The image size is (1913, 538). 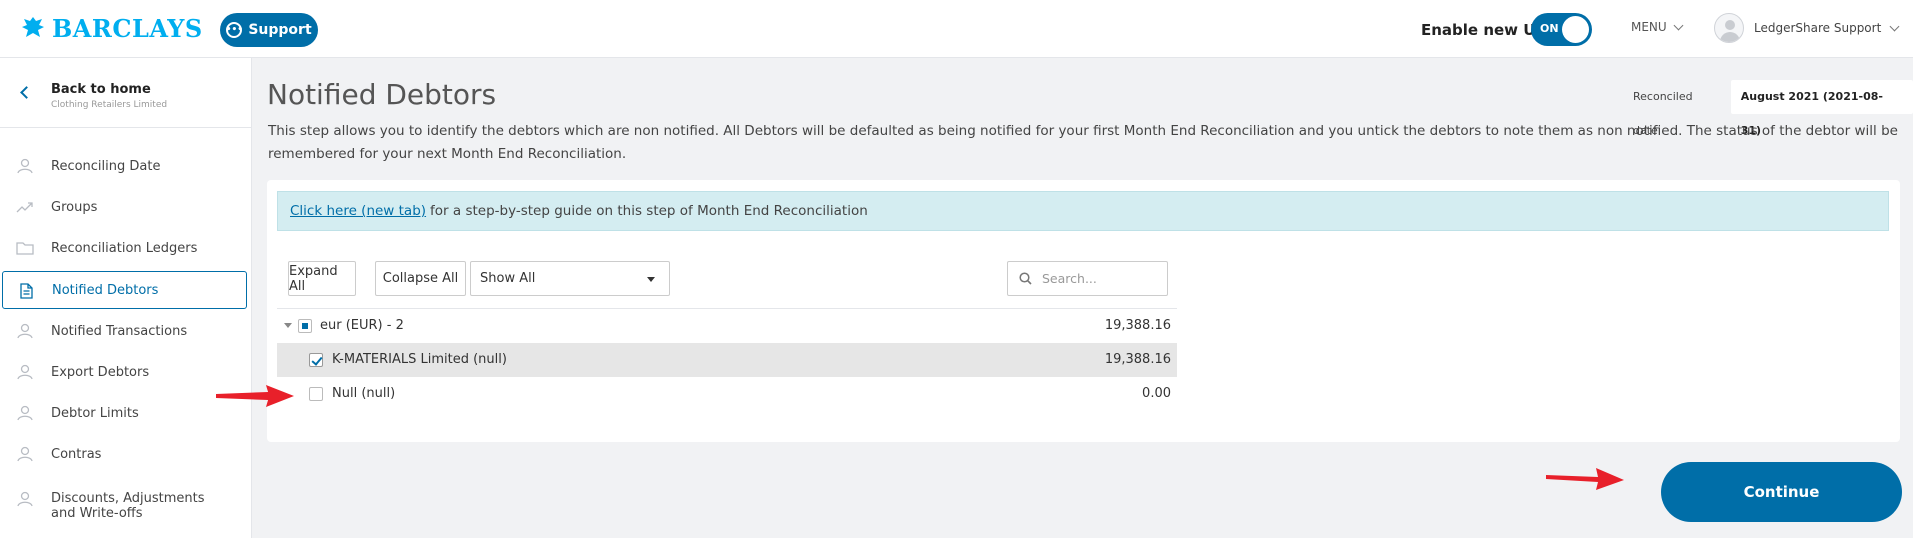 I want to click on guide-link: Click here (new tab), so click(x=358, y=211).